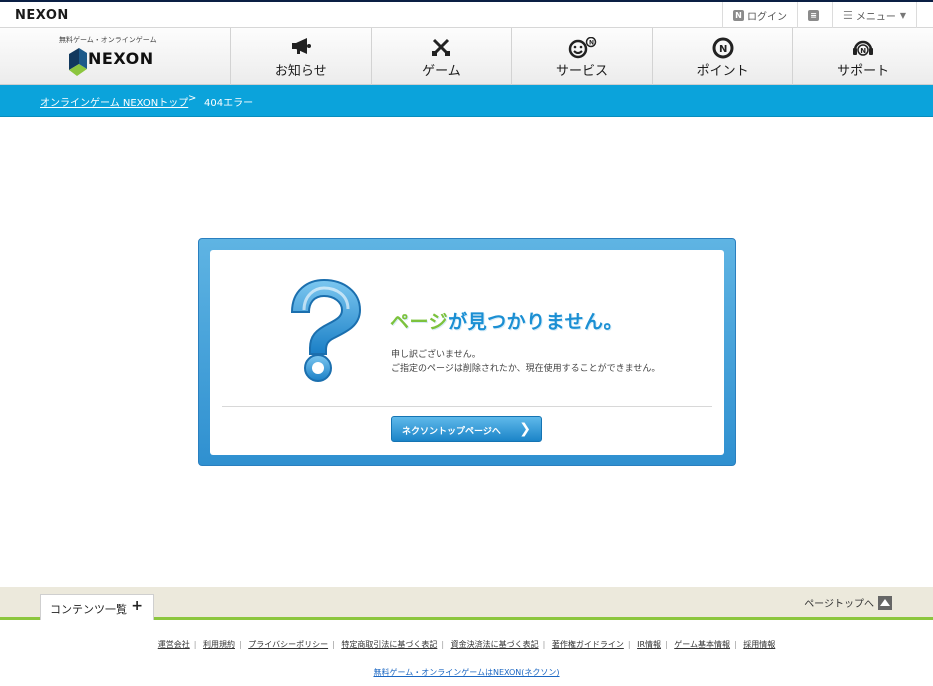  I want to click on headset-icon: N, so click(863, 48).